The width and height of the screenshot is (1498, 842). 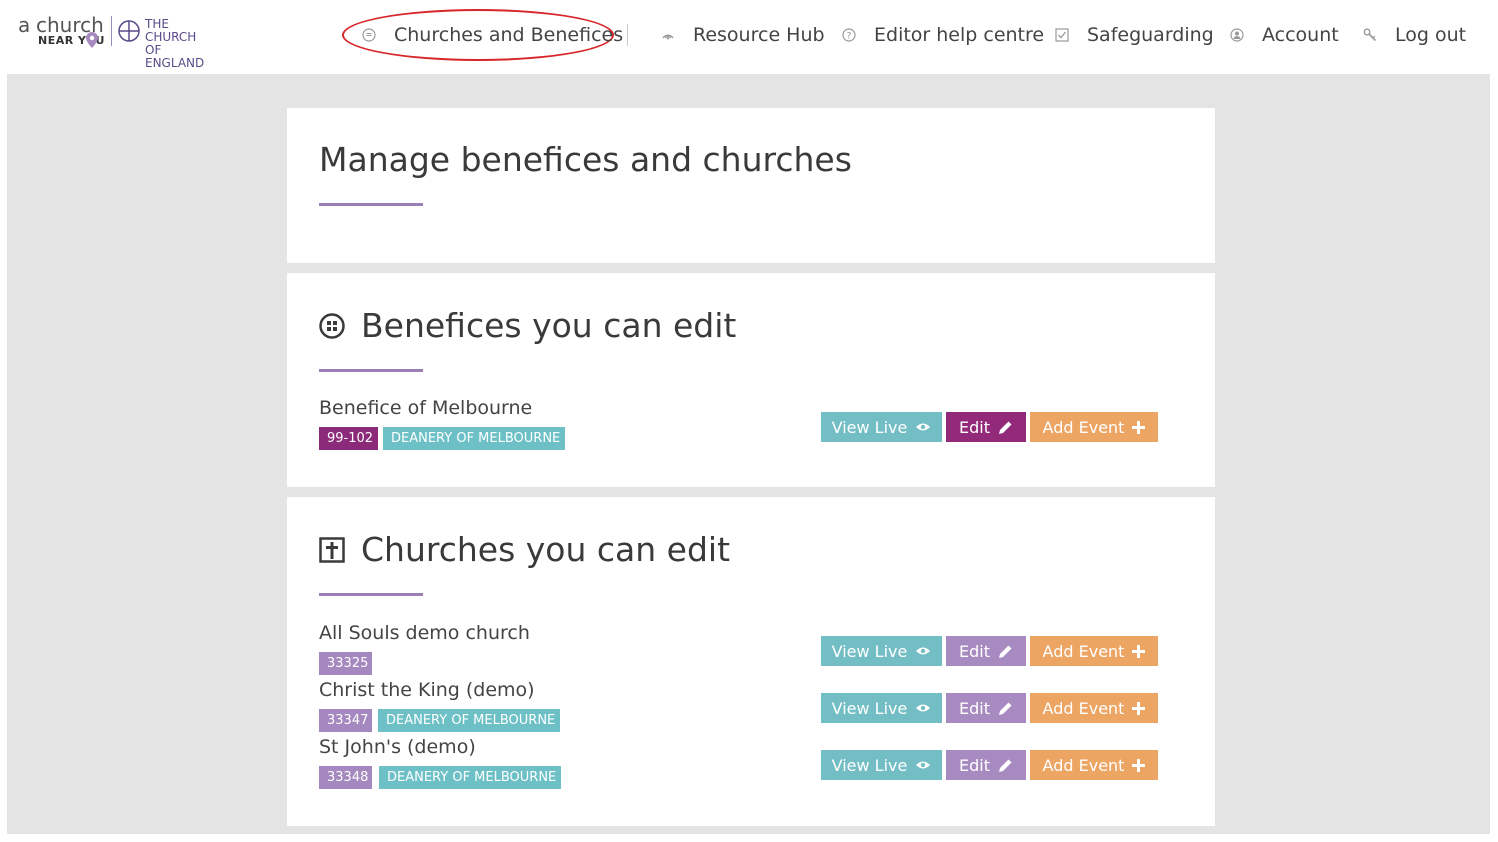 What do you see at coordinates (427, 690) in the screenshot?
I see `church-name: Christ the King (demo)` at bounding box center [427, 690].